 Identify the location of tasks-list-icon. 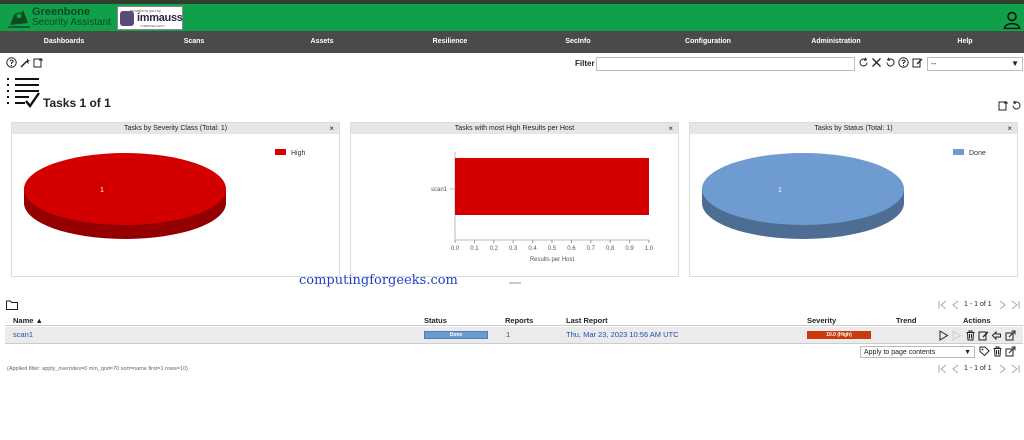
(23, 93).